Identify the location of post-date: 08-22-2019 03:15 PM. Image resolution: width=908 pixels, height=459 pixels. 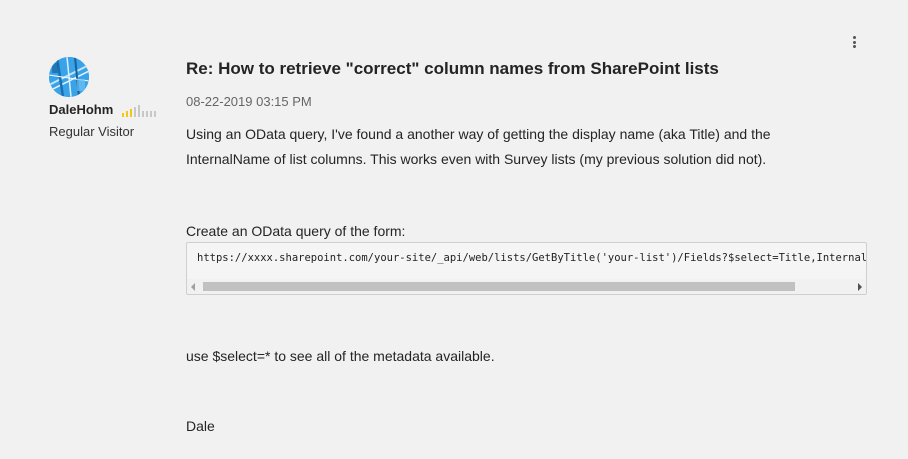
(249, 101).